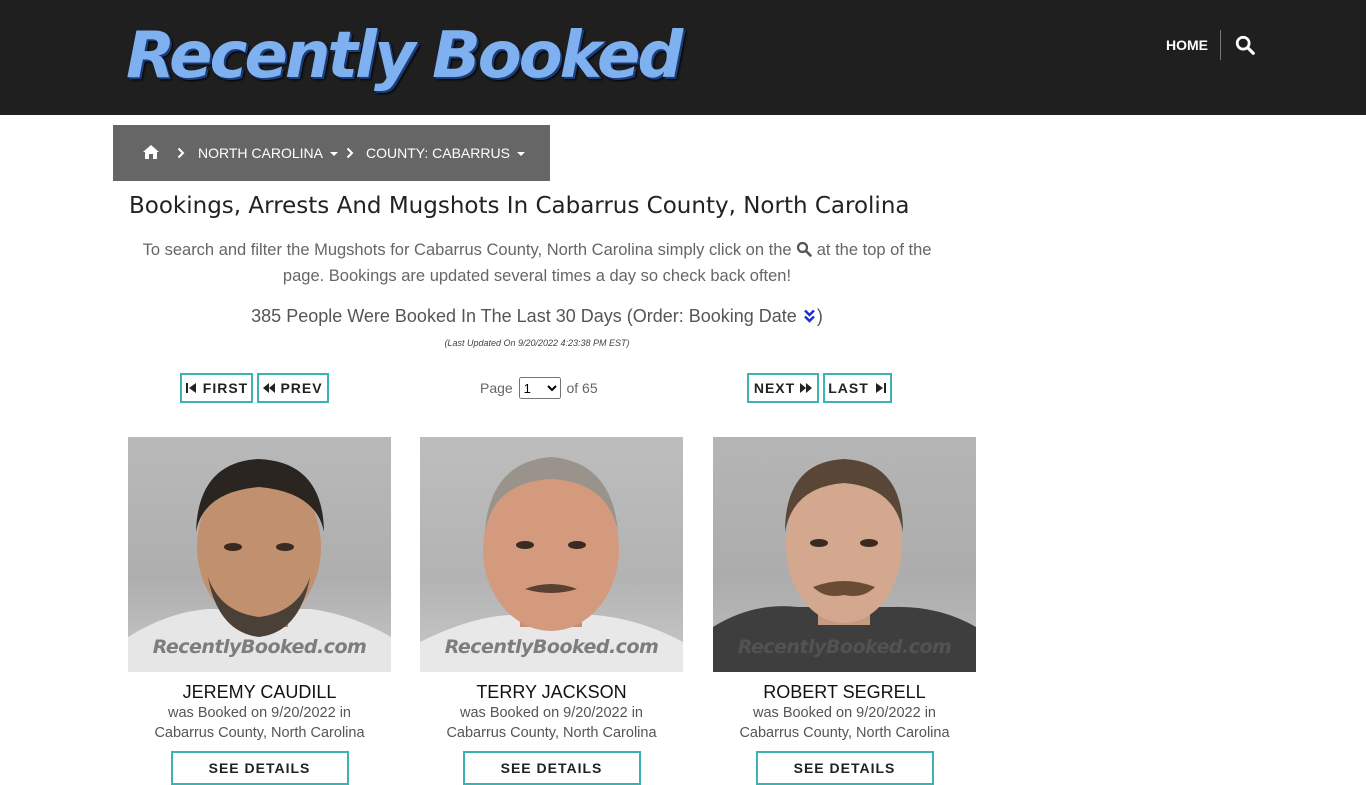 This screenshot has height=785, width=1366. I want to click on fast-backward-icon, so click(269, 388).